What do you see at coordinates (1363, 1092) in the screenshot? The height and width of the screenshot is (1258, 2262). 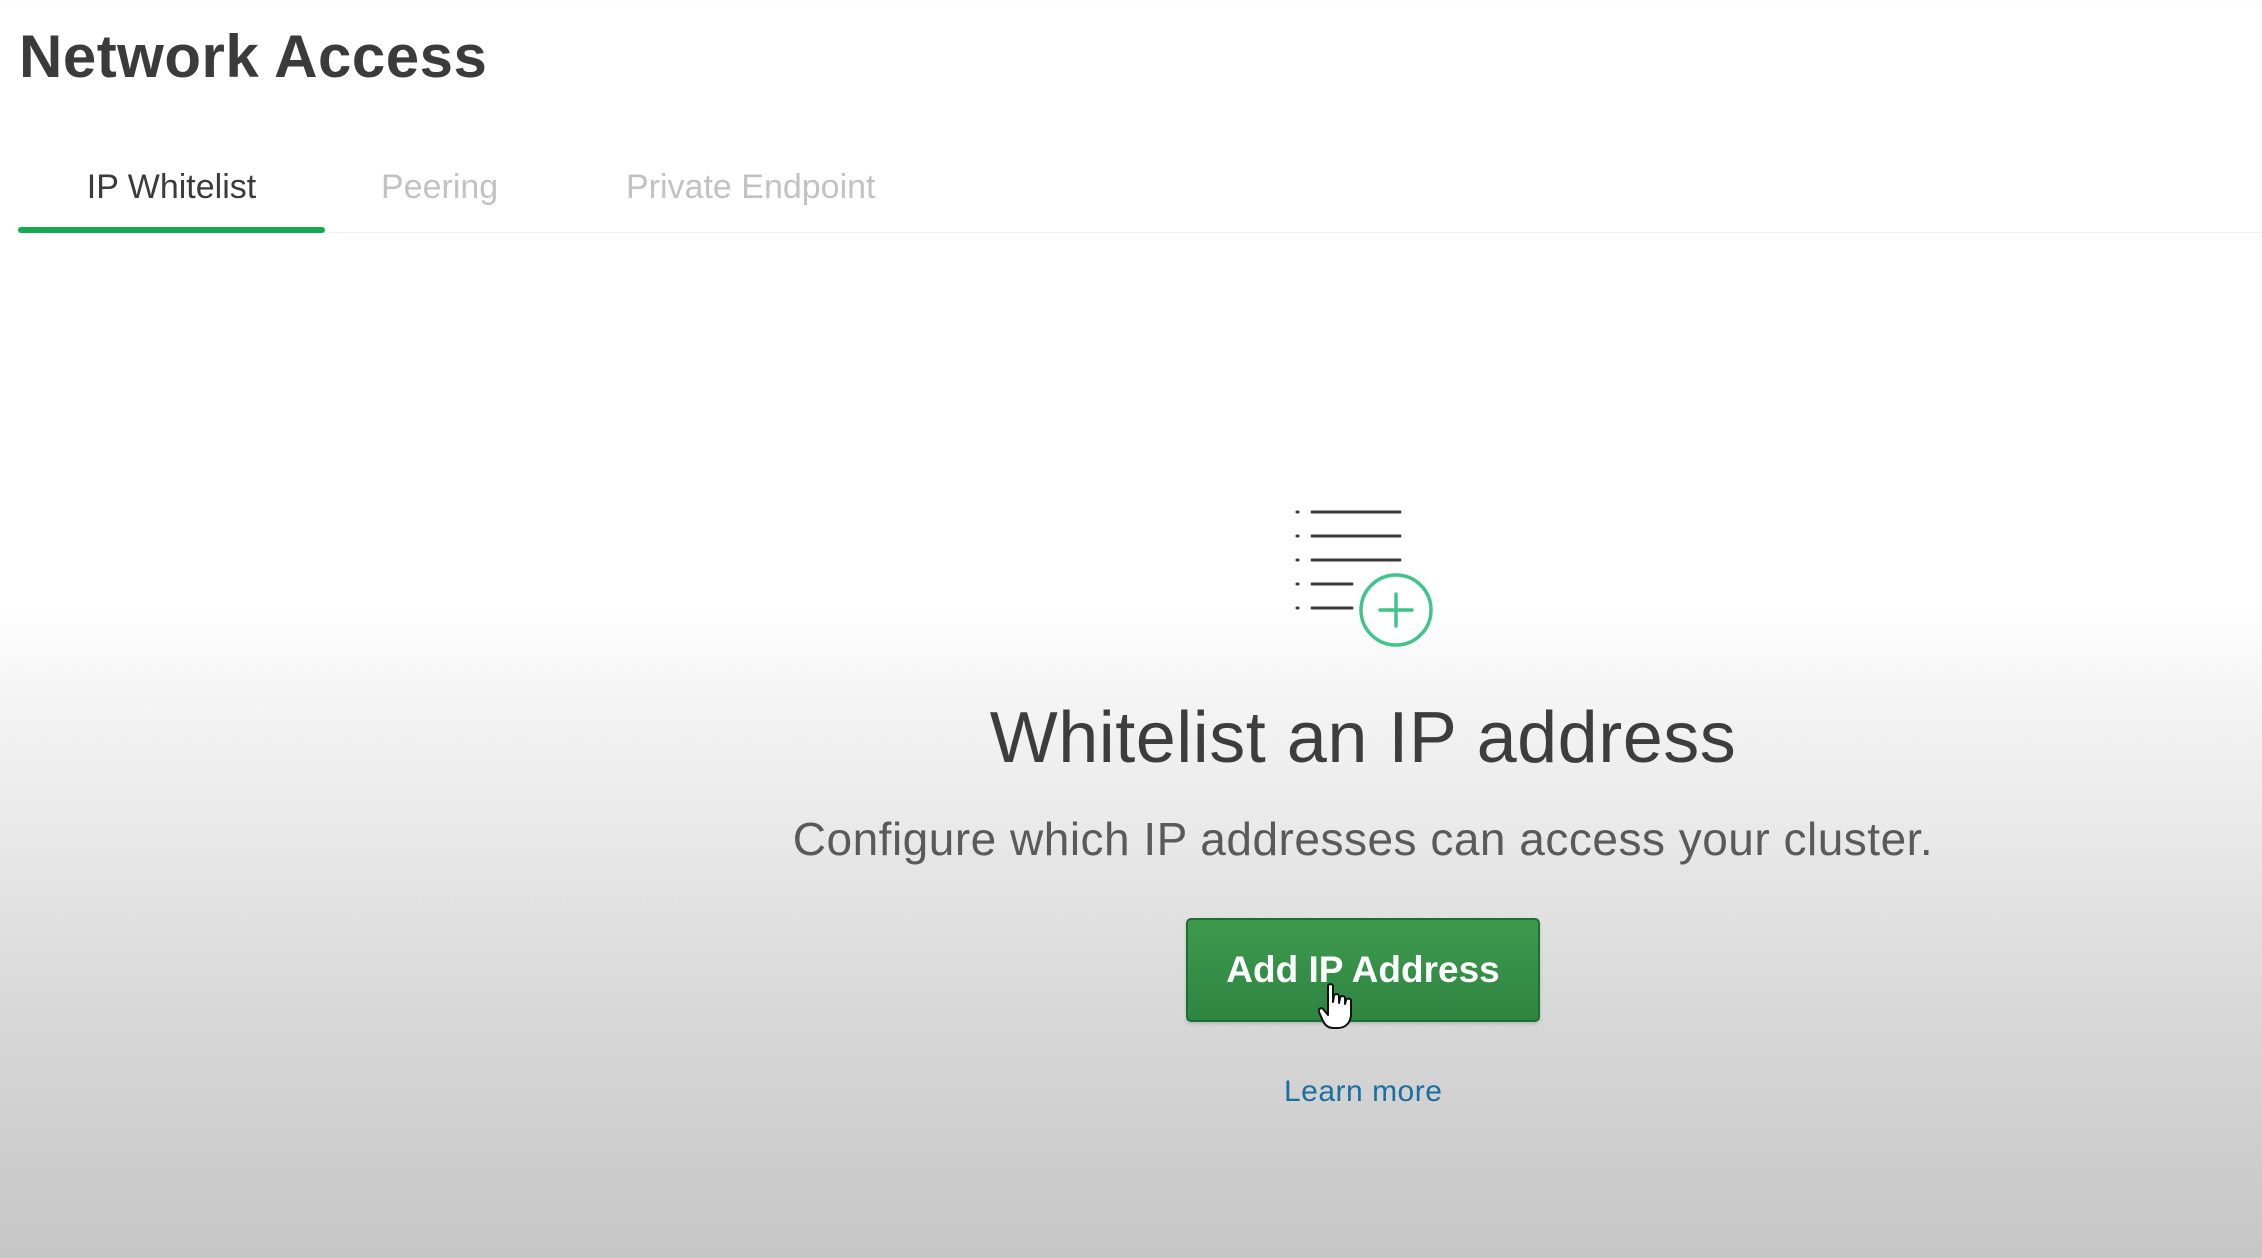 I see `learn-more-link: Learn more` at bounding box center [1363, 1092].